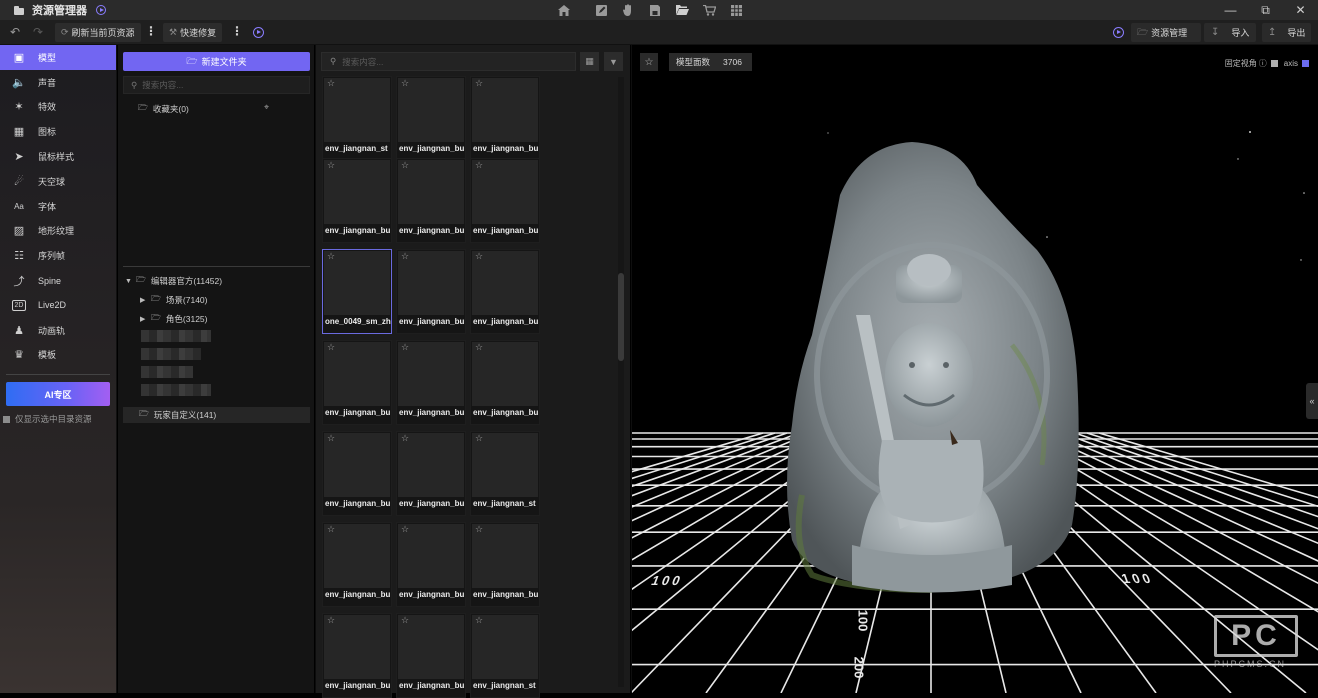 This screenshot has height=698, width=1318. What do you see at coordinates (58, 255) in the screenshot?
I see `nav-item-sequence: ☷ 序列帧` at bounding box center [58, 255].